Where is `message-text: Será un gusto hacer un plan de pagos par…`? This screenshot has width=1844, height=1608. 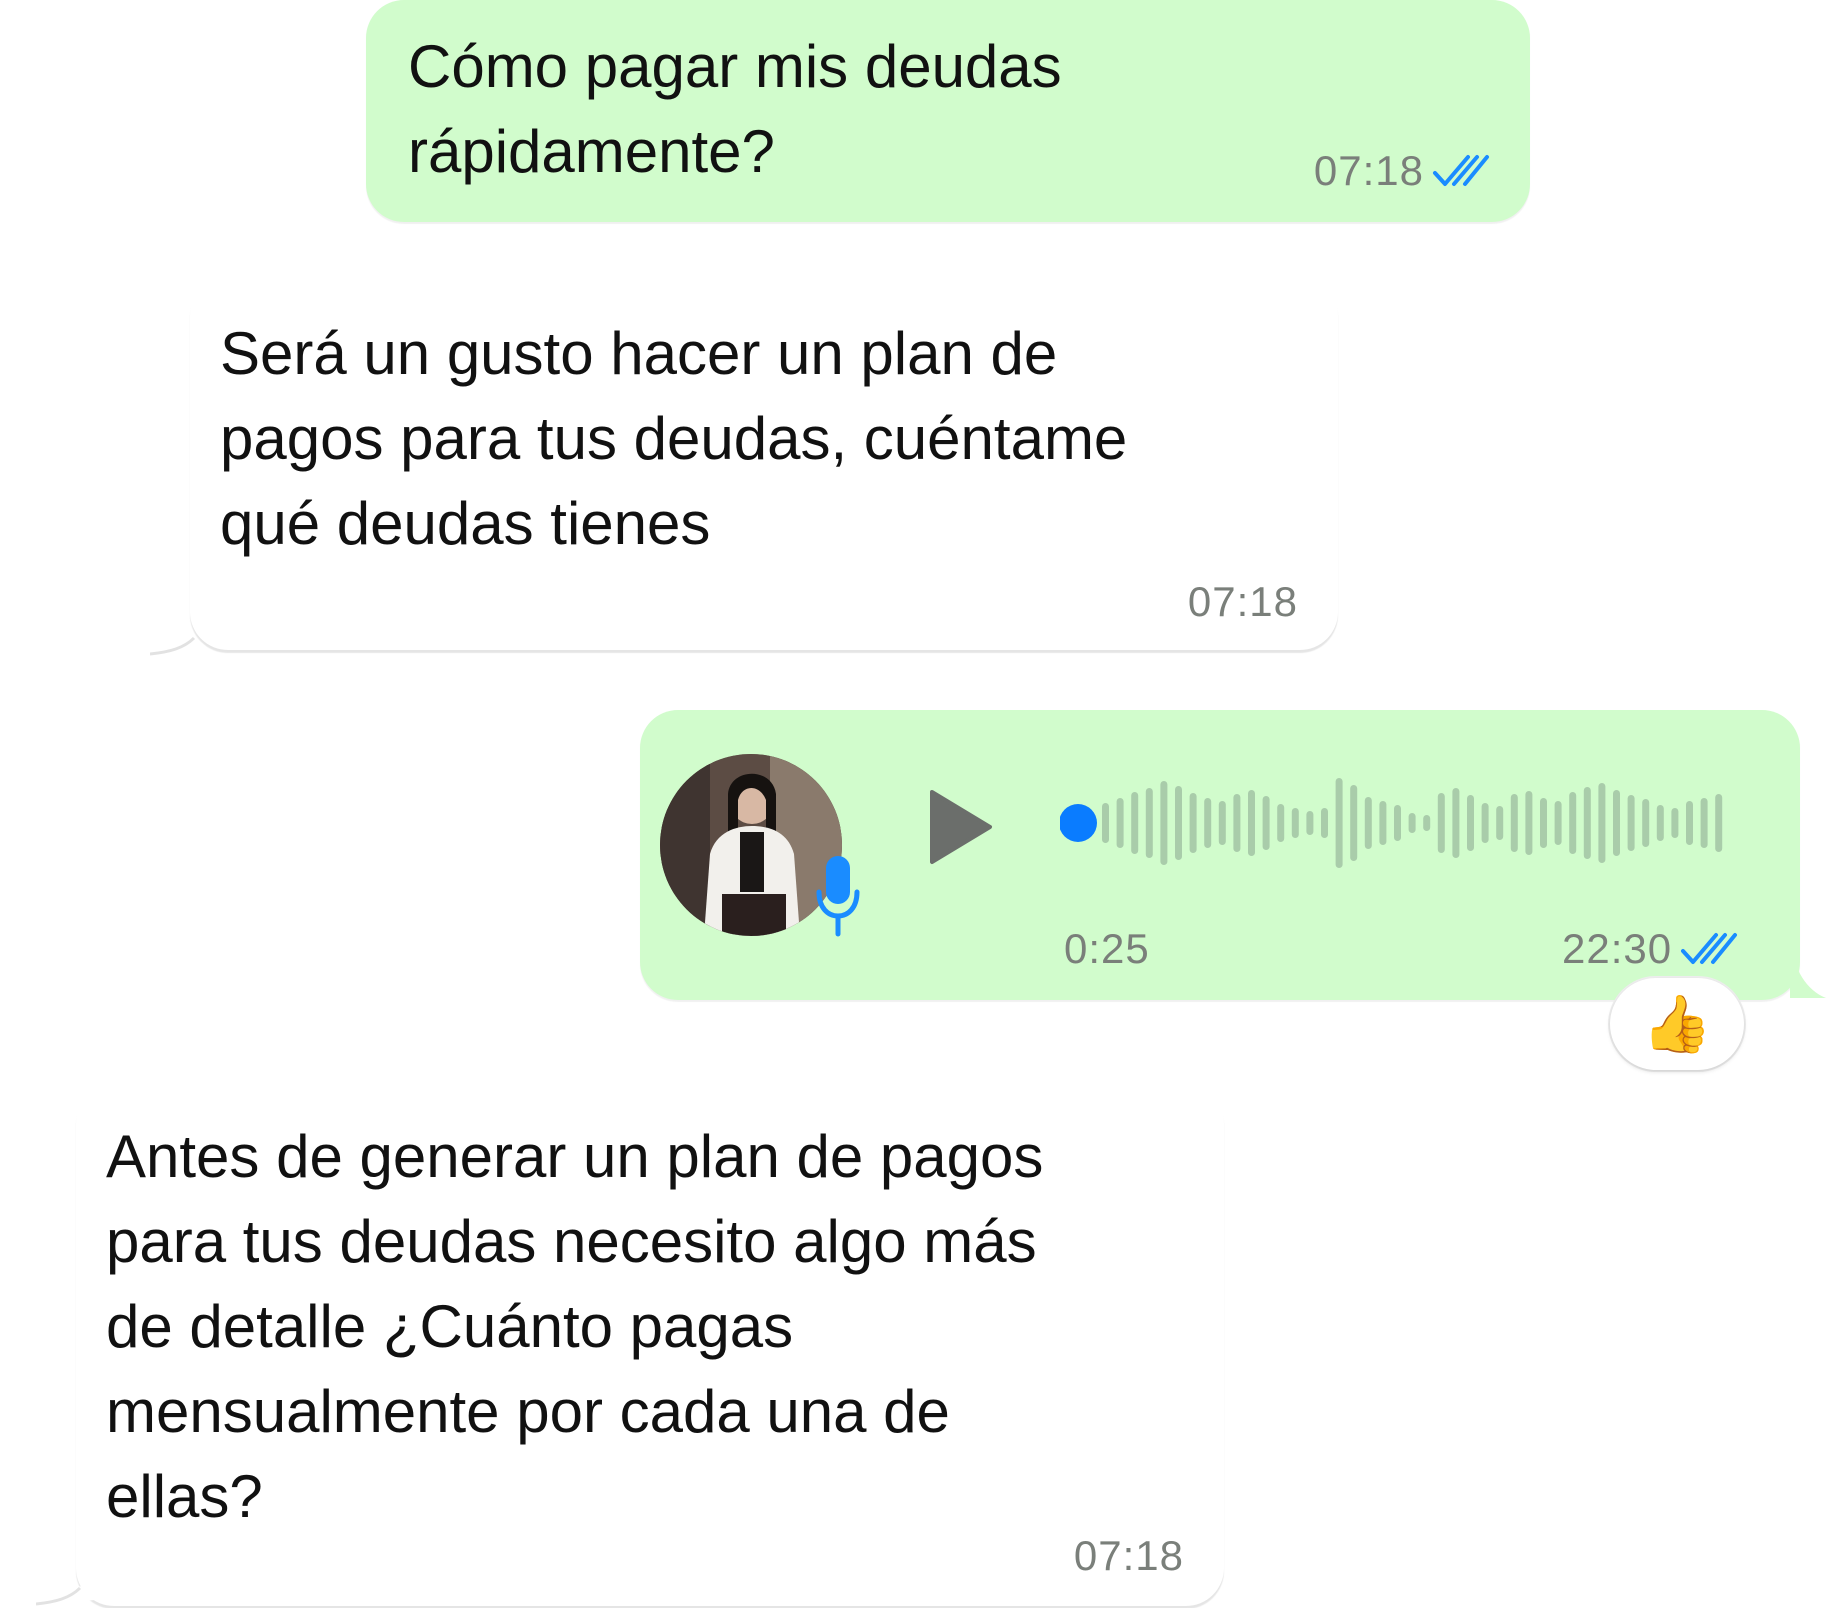
message-text: Será un gusto hacer un plan de pagos par… is located at coordinates (674, 438).